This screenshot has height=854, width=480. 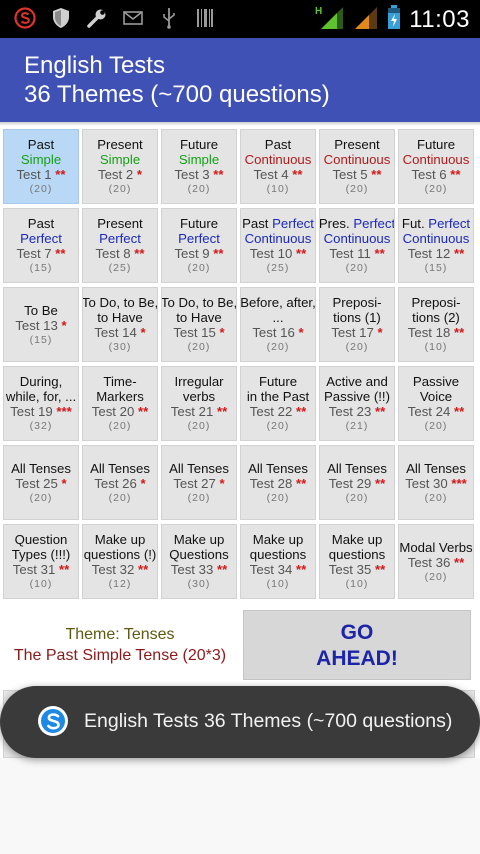 What do you see at coordinates (41, 339) in the screenshot?
I see `question-count: (15)` at bounding box center [41, 339].